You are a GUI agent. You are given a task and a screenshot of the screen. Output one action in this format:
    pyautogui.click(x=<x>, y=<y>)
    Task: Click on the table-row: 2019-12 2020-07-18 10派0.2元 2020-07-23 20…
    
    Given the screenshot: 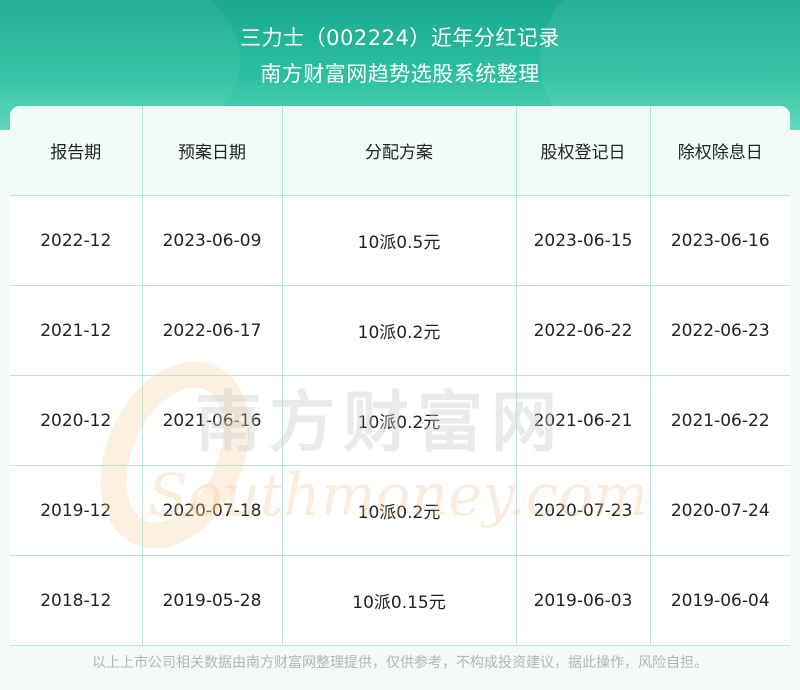 What is the action you would take?
    pyautogui.click(x=400, y=510)
    